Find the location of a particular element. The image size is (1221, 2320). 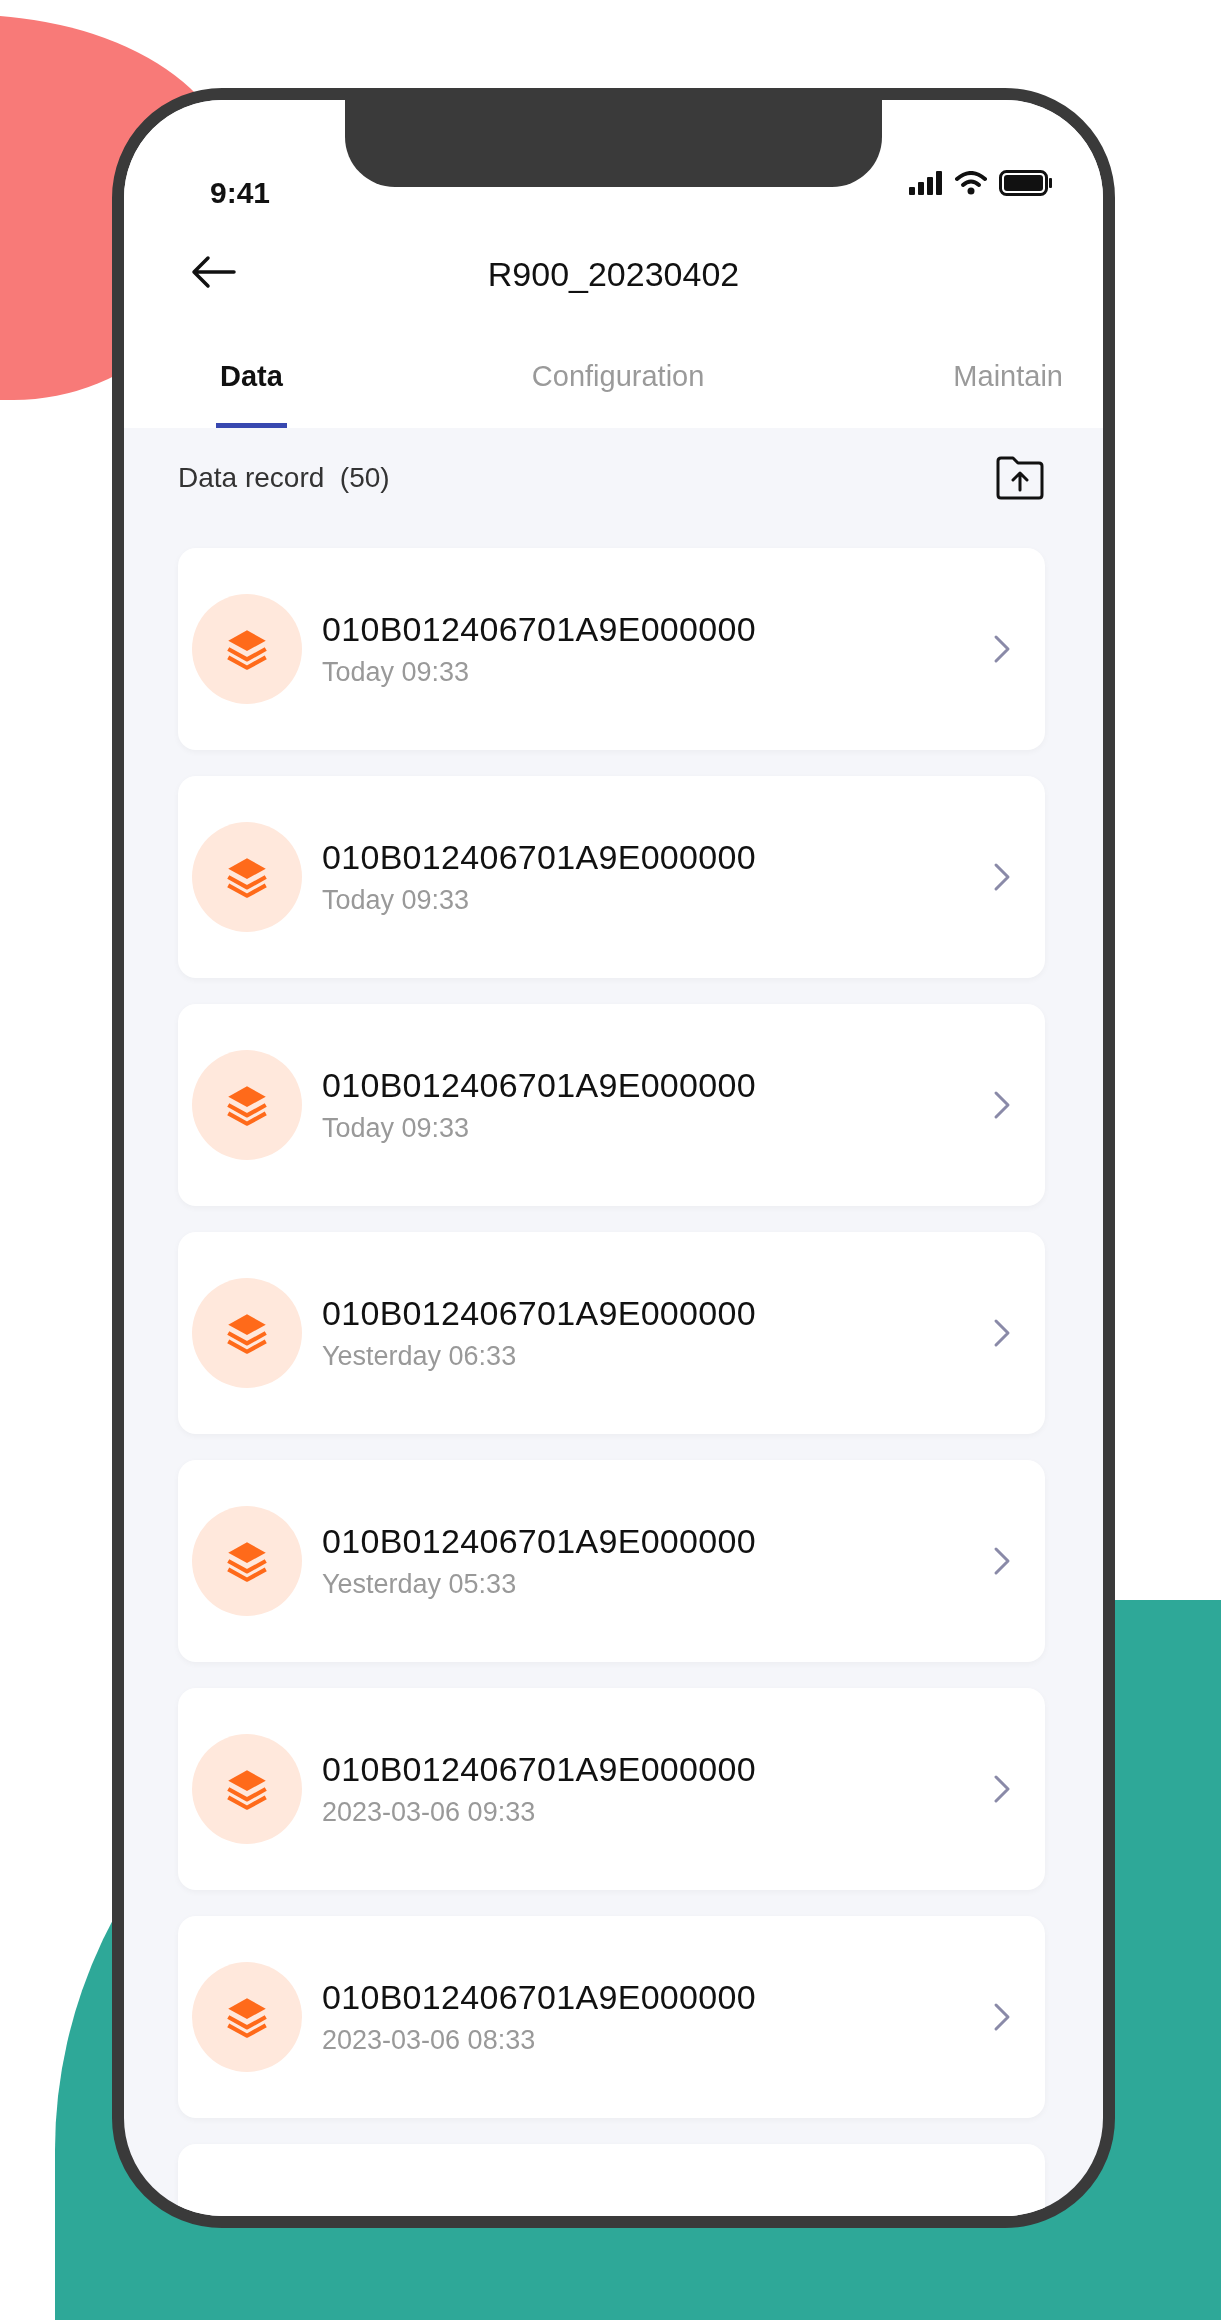

record-time: Yesterday 05:33 is located at coordinates (420, 1584).